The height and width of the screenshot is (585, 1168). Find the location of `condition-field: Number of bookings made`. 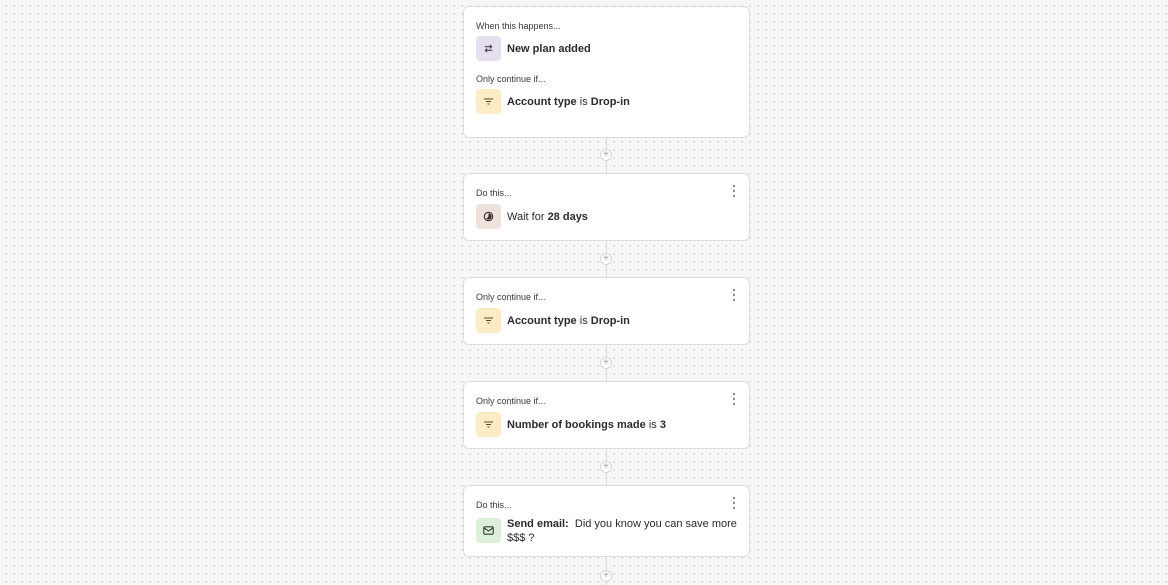

condition-field: Number of bookings made is located at coordinates (576, 424).